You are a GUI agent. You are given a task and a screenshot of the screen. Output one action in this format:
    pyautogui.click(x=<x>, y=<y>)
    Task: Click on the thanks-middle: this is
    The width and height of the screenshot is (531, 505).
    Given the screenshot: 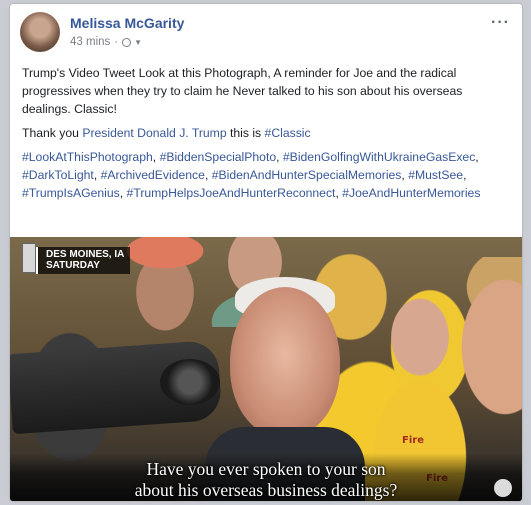 What is the action you would take?
    pyautogui.click(x=246, y=133)
    